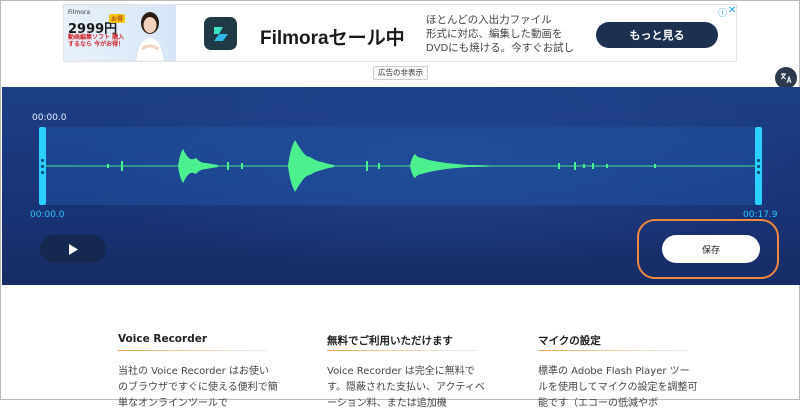 The height and width of the screenshot is (412, 800). What do you see at coordinates (390, 341) in the screenshot?
I see `info-column-title: 無料でご利用いただけます` at bounding box center [390, 341].